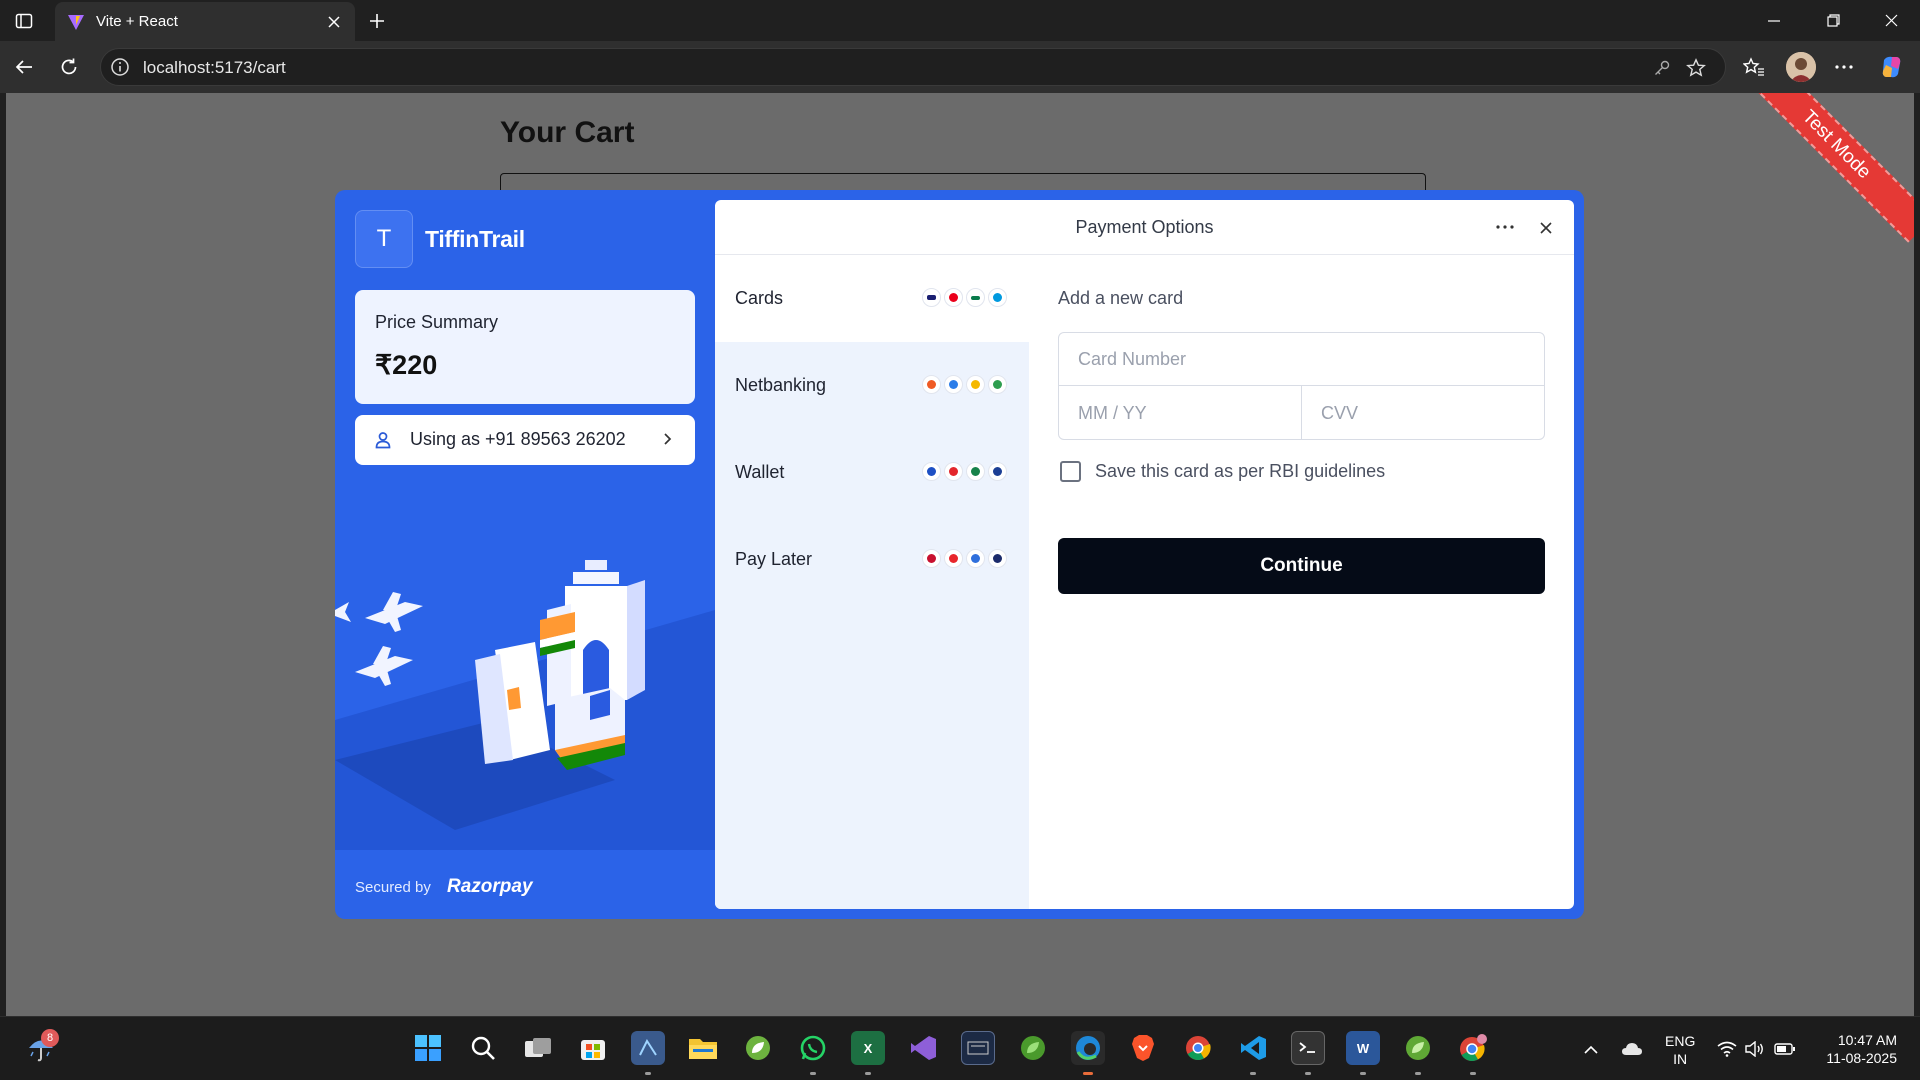 The width and height of the screenshot is (1920, 1080). Describe the element at coordinates (1727, 1049) in the screenshot. I see `wifi-icon` at that location.